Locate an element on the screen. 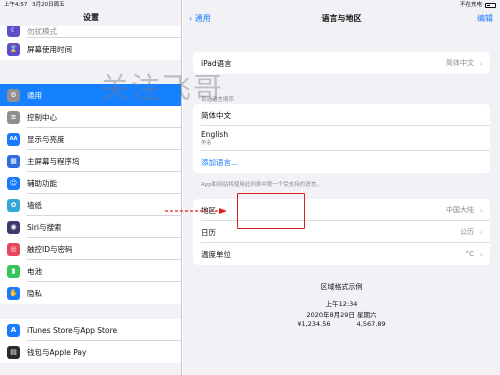  edit-button: 编辑 is located at coordinates (485, 18).